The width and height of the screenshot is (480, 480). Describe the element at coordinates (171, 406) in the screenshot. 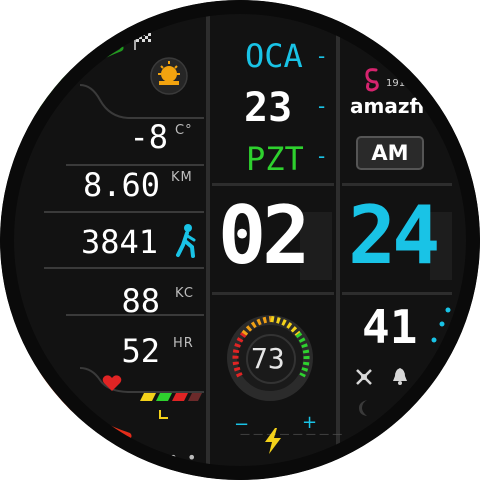

I see `color-legend` at that location.